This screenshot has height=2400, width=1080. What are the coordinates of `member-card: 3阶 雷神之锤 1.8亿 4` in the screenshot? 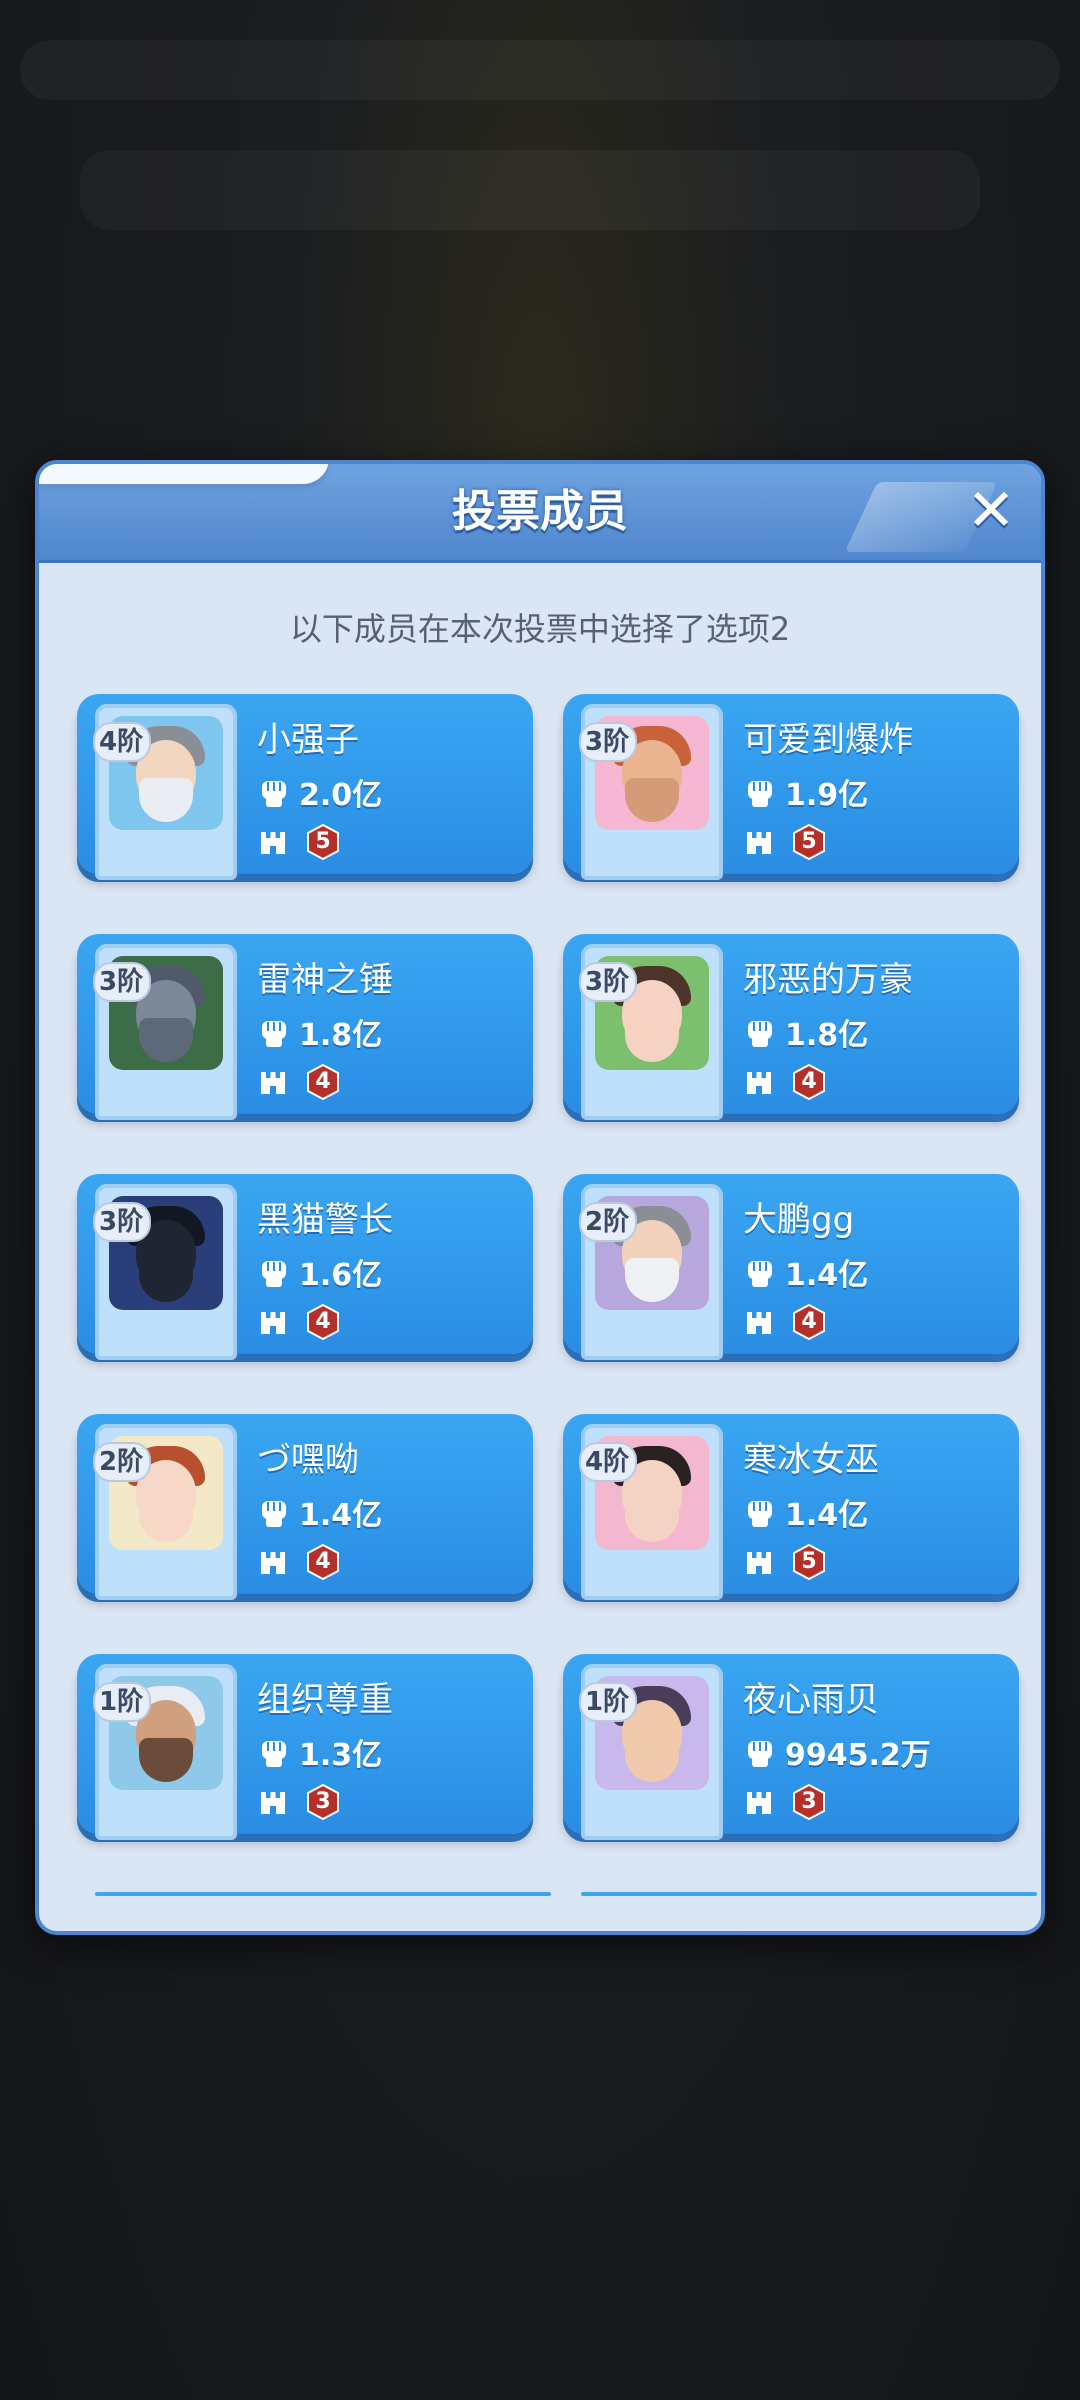 It's located at (305, 1029).